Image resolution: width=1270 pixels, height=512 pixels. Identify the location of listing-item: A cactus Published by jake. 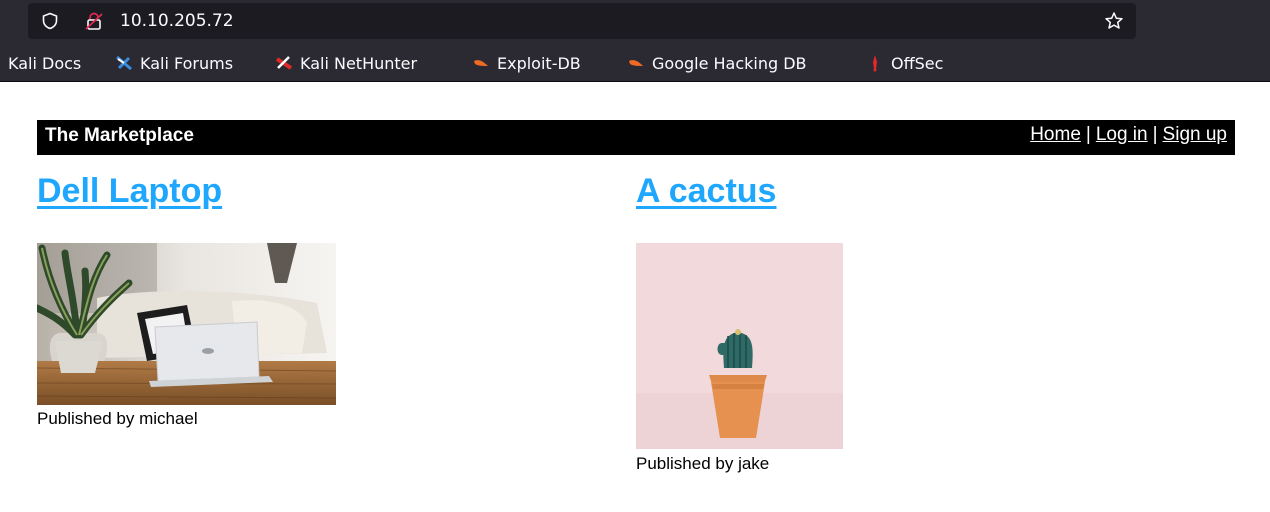
(739, 322).